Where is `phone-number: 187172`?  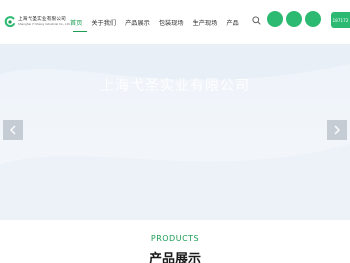
phone-number: 187172 is located at coordinates (340, 20).